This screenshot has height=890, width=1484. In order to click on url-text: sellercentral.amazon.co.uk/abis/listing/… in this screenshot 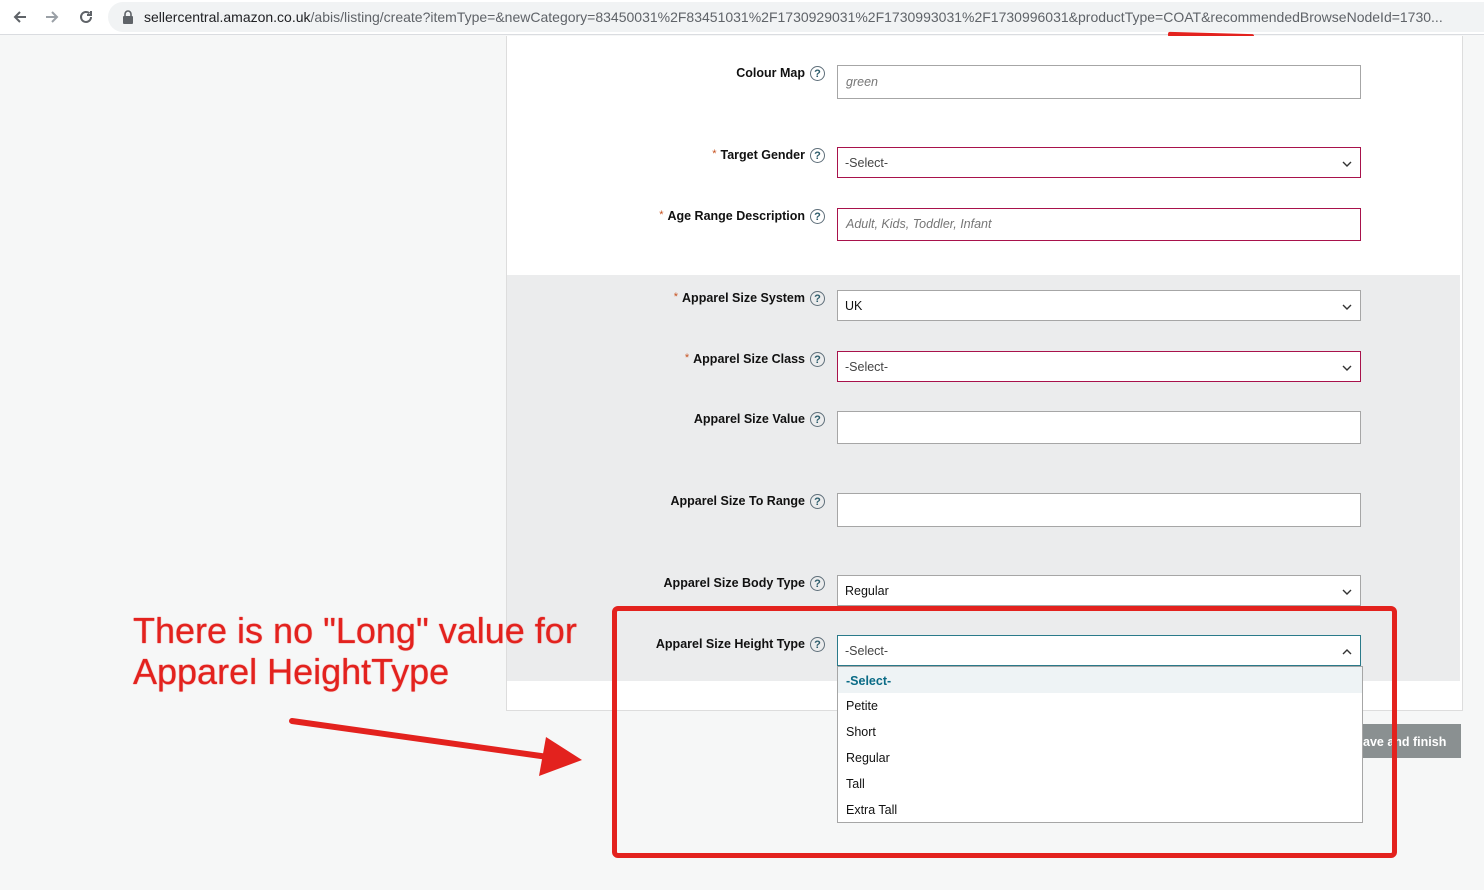, I will do `click(793, 17)`.